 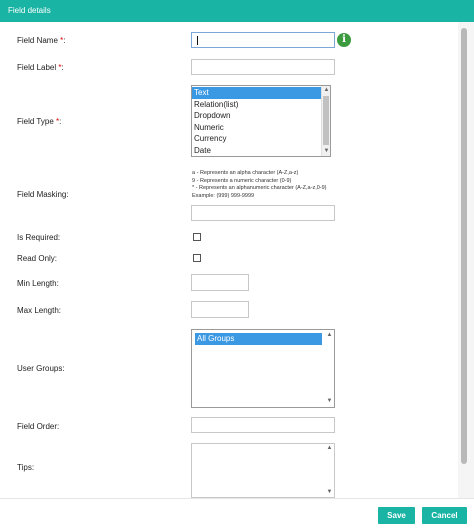 What do you see at coordinates (263, 213) in the screenshot?
I see `field-masking-input` at bounding box center [263, 213].